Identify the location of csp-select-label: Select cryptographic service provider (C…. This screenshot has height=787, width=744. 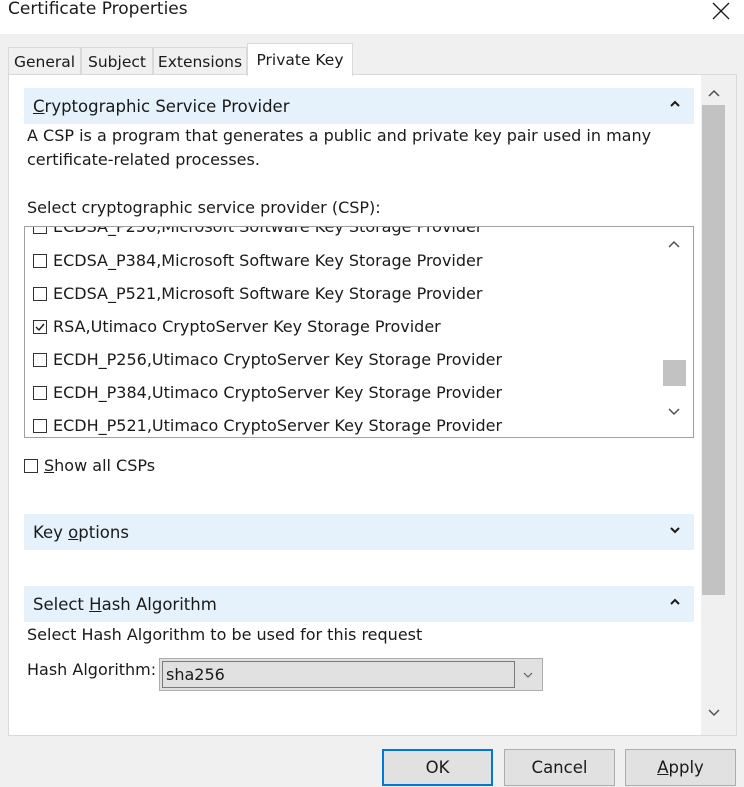
(204, 207).